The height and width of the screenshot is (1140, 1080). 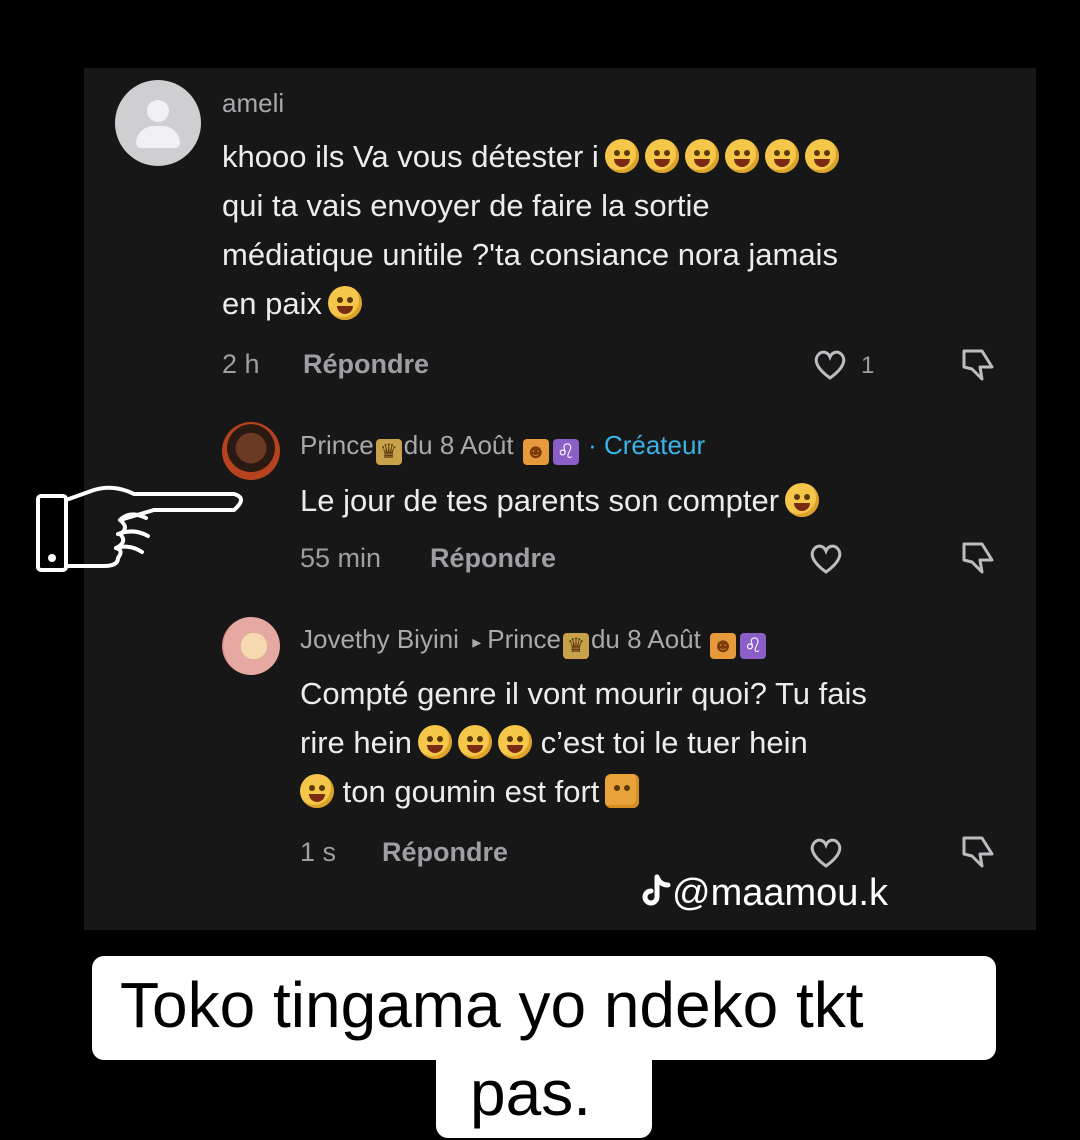 What do you see at coordinates (647, 445) in the screenshot?
I see `creator-badge: · Créateur` at bounding box center [647, 445].